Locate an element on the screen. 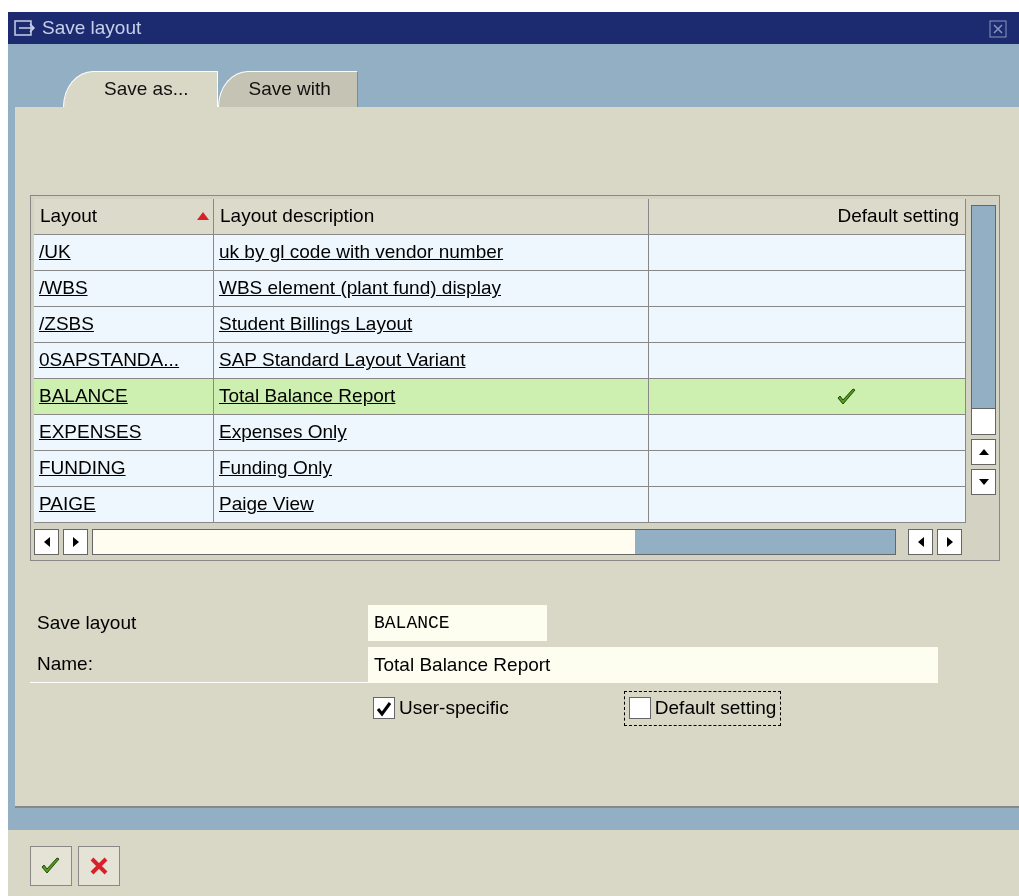 The width and height of the screenshot is (1019, 896). scroll-down-button is located at coordinates (983, 482).